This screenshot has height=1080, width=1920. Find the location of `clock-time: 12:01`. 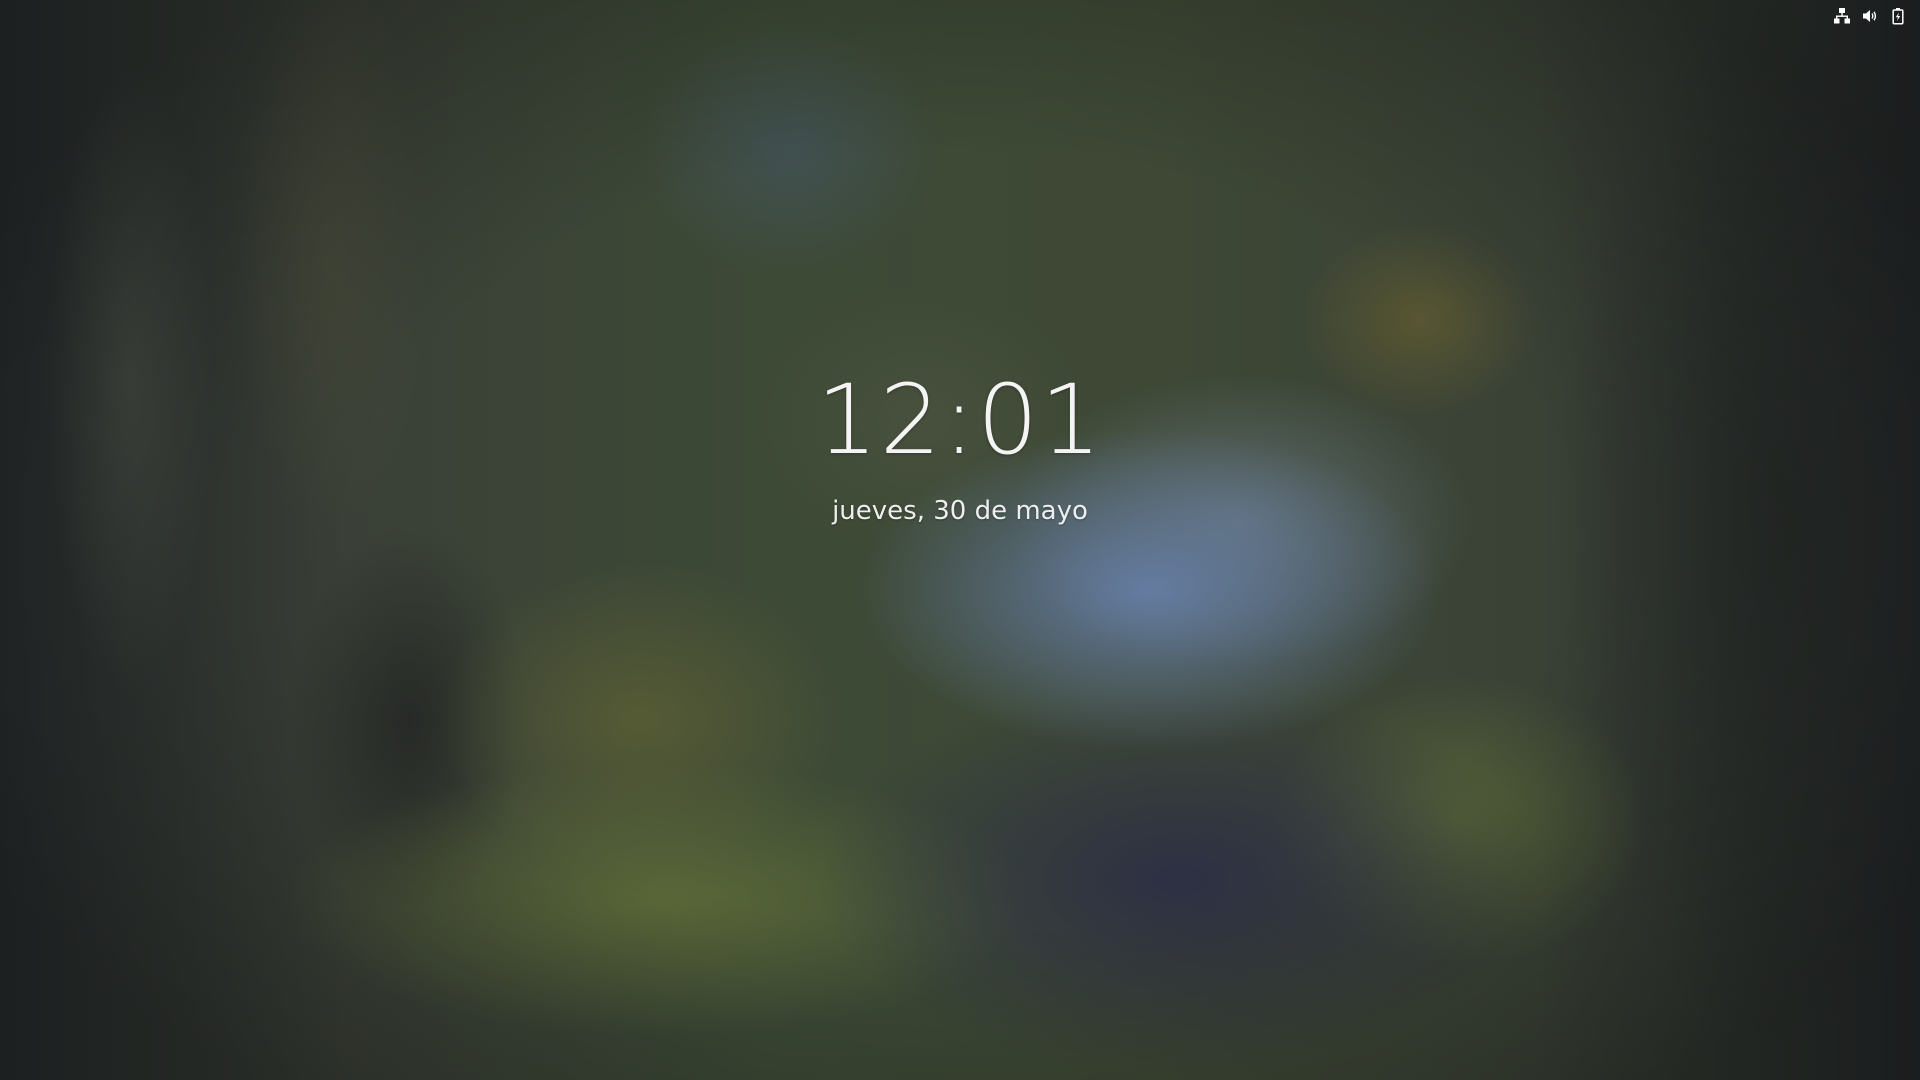

clock-time: 12:01 is located at coordinates (960, 420).